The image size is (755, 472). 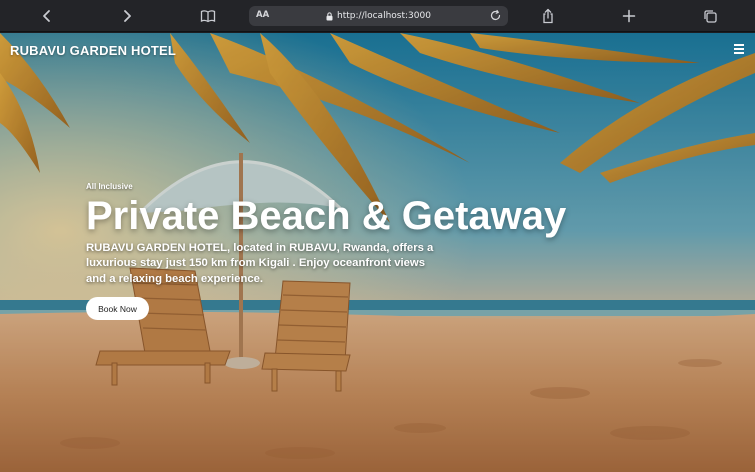 What do you see at coordinates (495, 15) in the screenshot?
I see `reload-icon` at bounding box center [495, 15].